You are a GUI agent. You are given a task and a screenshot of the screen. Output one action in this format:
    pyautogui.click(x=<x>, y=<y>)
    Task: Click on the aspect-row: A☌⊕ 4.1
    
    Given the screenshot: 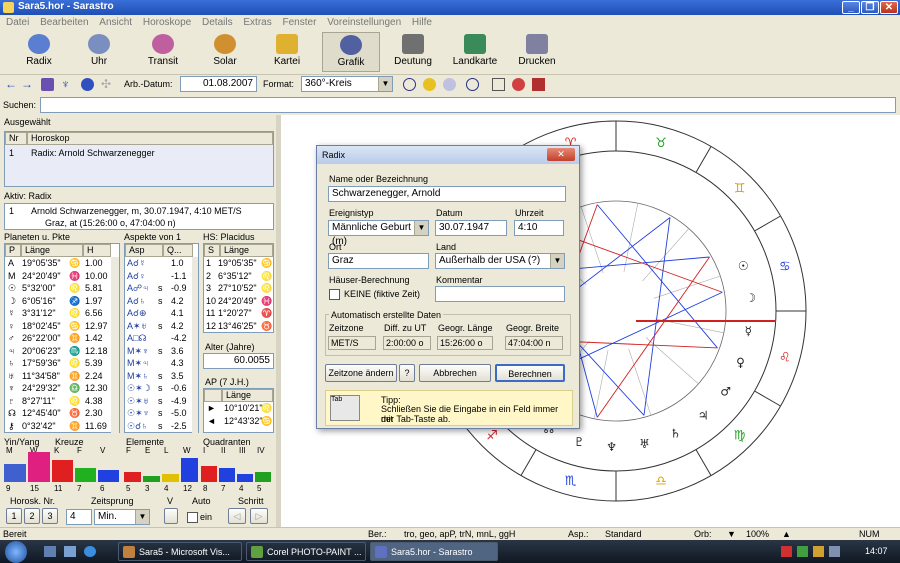 What is the action you would take?
    pyautogui.click(x=159, y=314)
    